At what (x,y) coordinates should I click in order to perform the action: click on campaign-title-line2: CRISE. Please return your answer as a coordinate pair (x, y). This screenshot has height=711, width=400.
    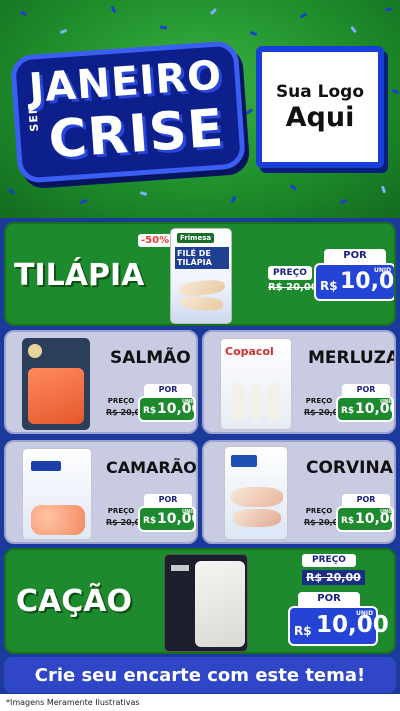
    Looking at the image, I should click on (136, 134).